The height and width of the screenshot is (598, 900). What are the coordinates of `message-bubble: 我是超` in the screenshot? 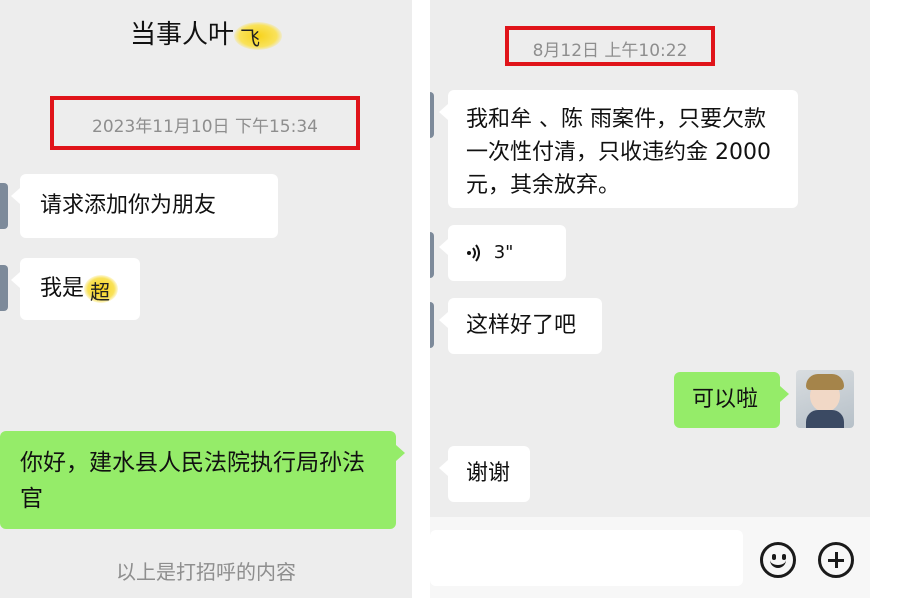 It's located at (75, 289).